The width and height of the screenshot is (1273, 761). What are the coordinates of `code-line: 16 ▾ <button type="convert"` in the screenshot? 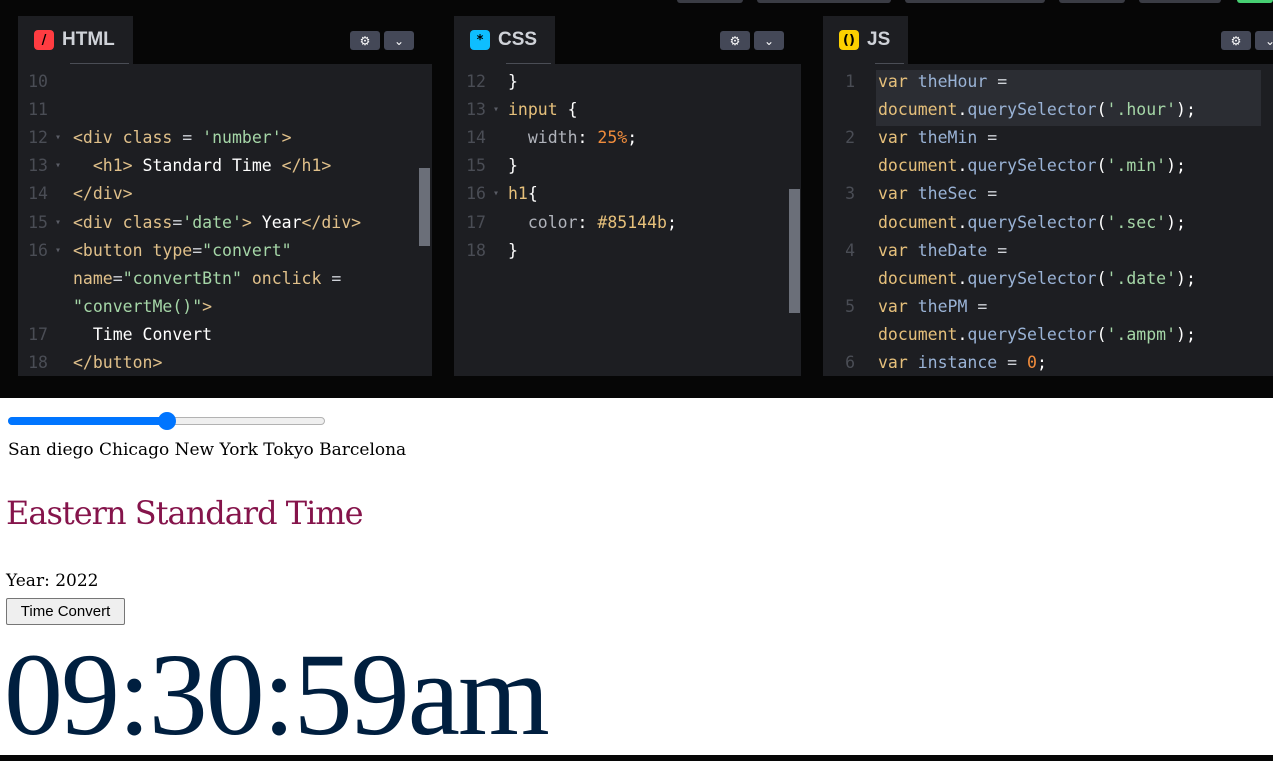 It's located at (225, 251).